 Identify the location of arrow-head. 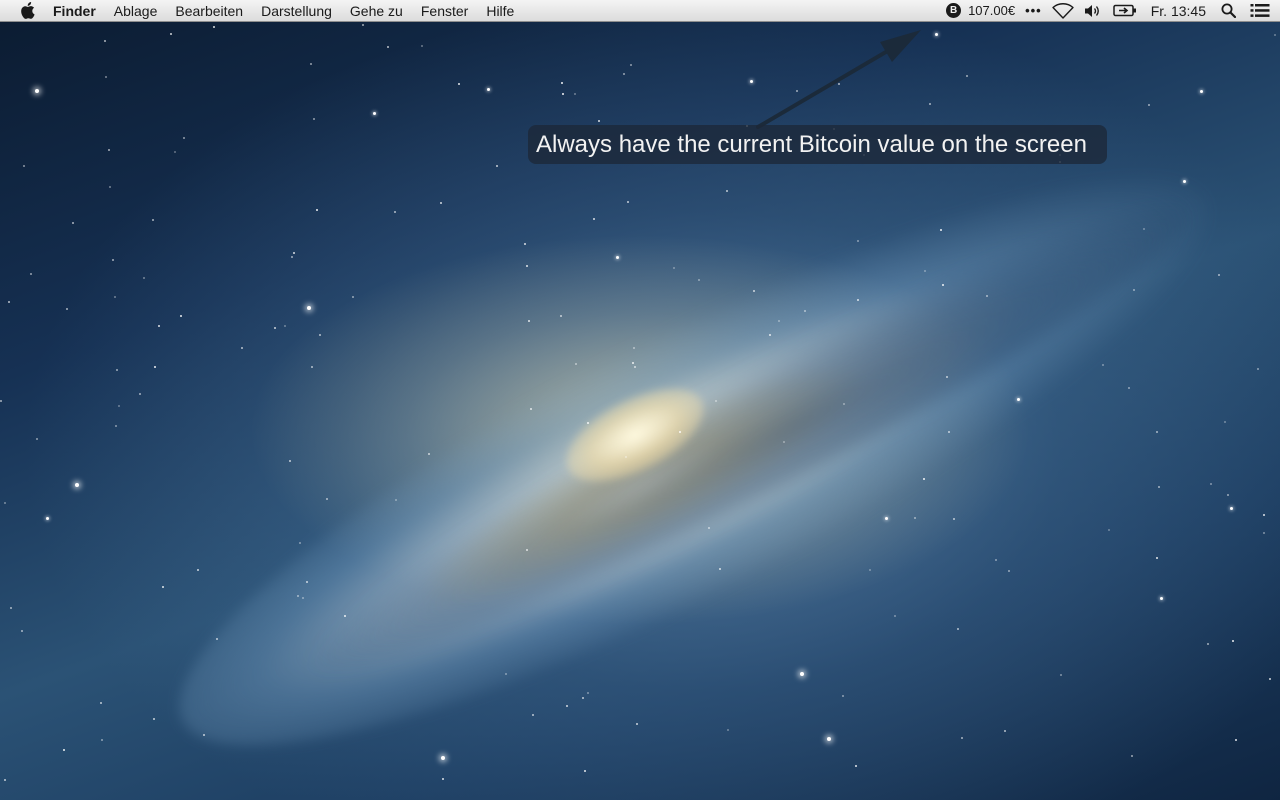
(900, 46).